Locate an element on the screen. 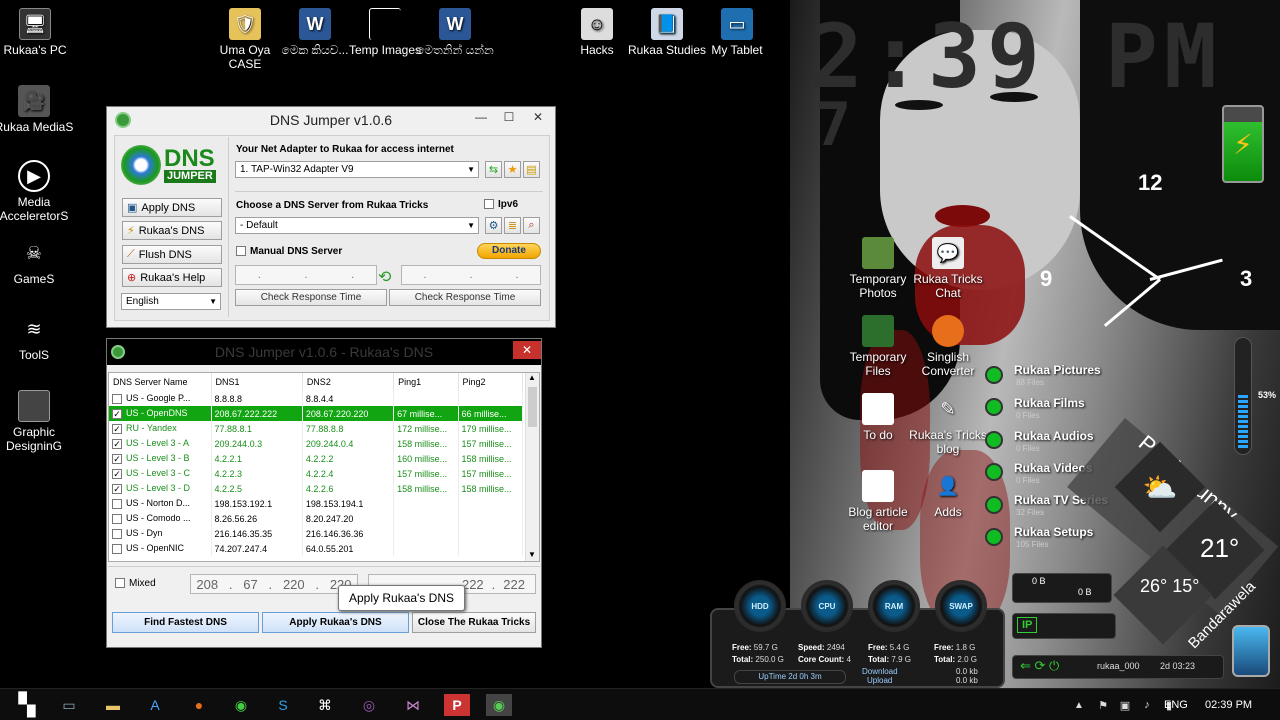 This screenshot has height=720, width=1280. apply-rukaas-dns-button: Apply Rukaa's DNS is located at coordinates (335, 622).